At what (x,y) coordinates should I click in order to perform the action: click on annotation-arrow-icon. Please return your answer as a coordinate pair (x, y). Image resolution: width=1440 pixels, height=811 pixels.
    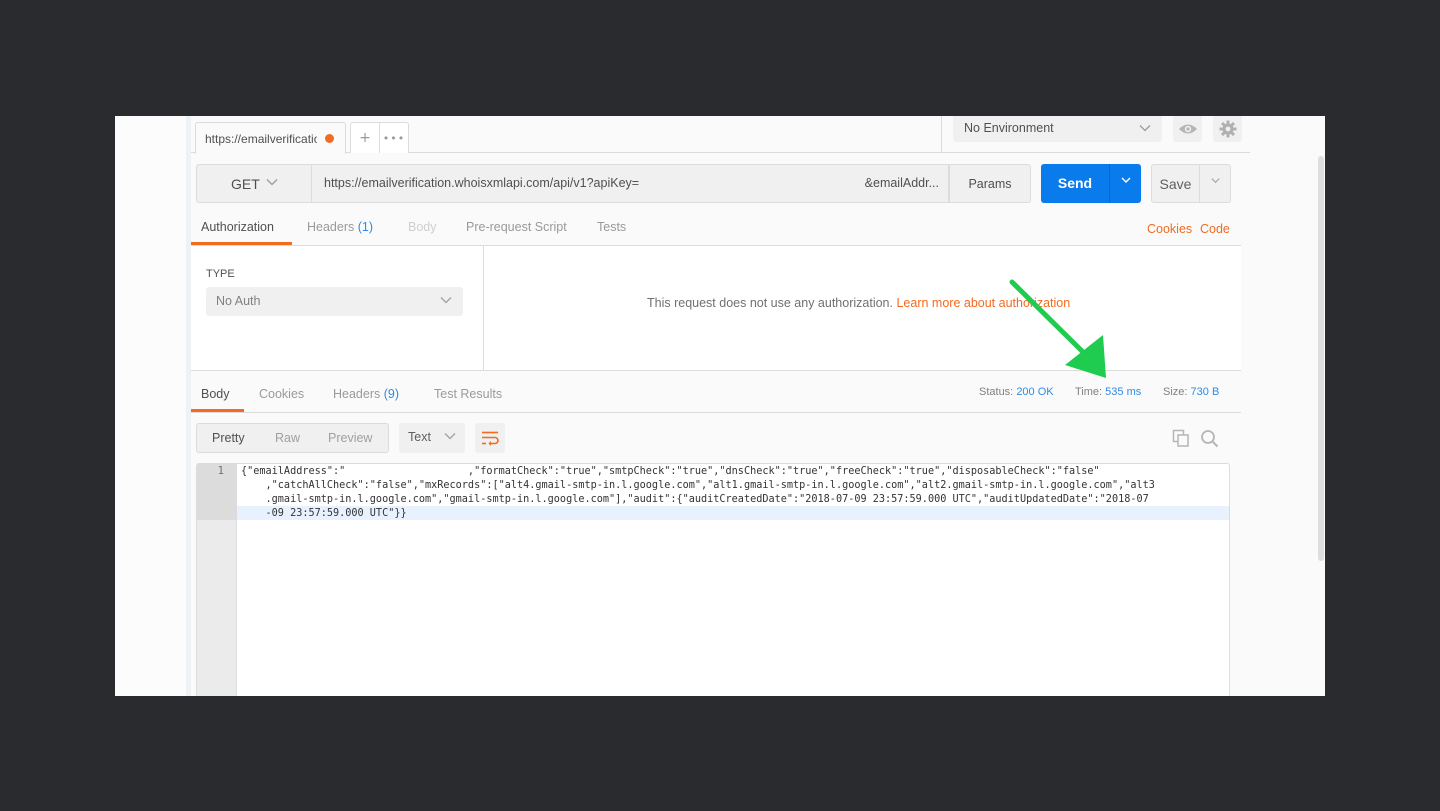
    Looking at the image, I should click on (1057, 328).